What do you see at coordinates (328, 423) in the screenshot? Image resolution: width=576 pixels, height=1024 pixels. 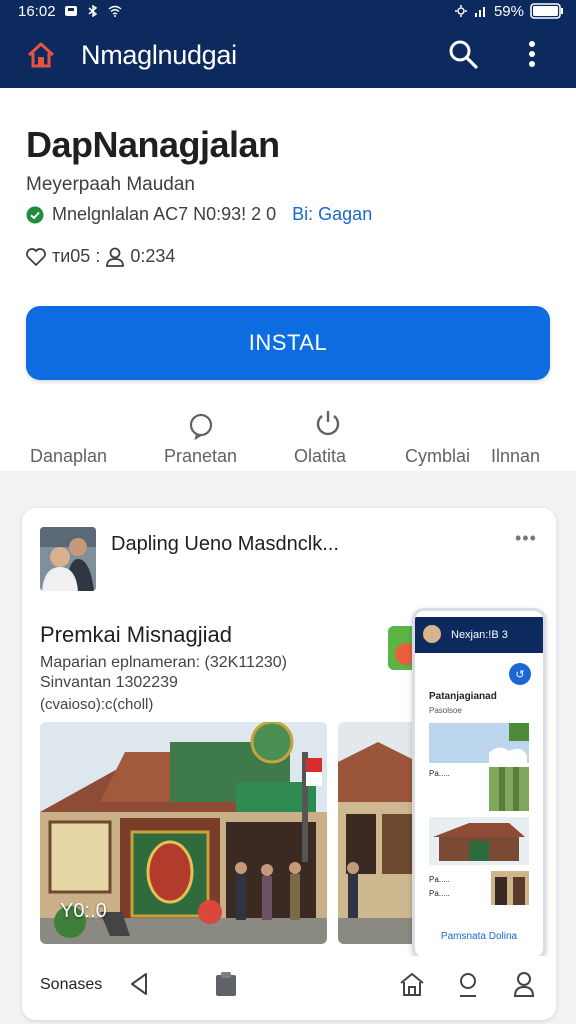 I see `power-icon` at bounding box center [328, 423].